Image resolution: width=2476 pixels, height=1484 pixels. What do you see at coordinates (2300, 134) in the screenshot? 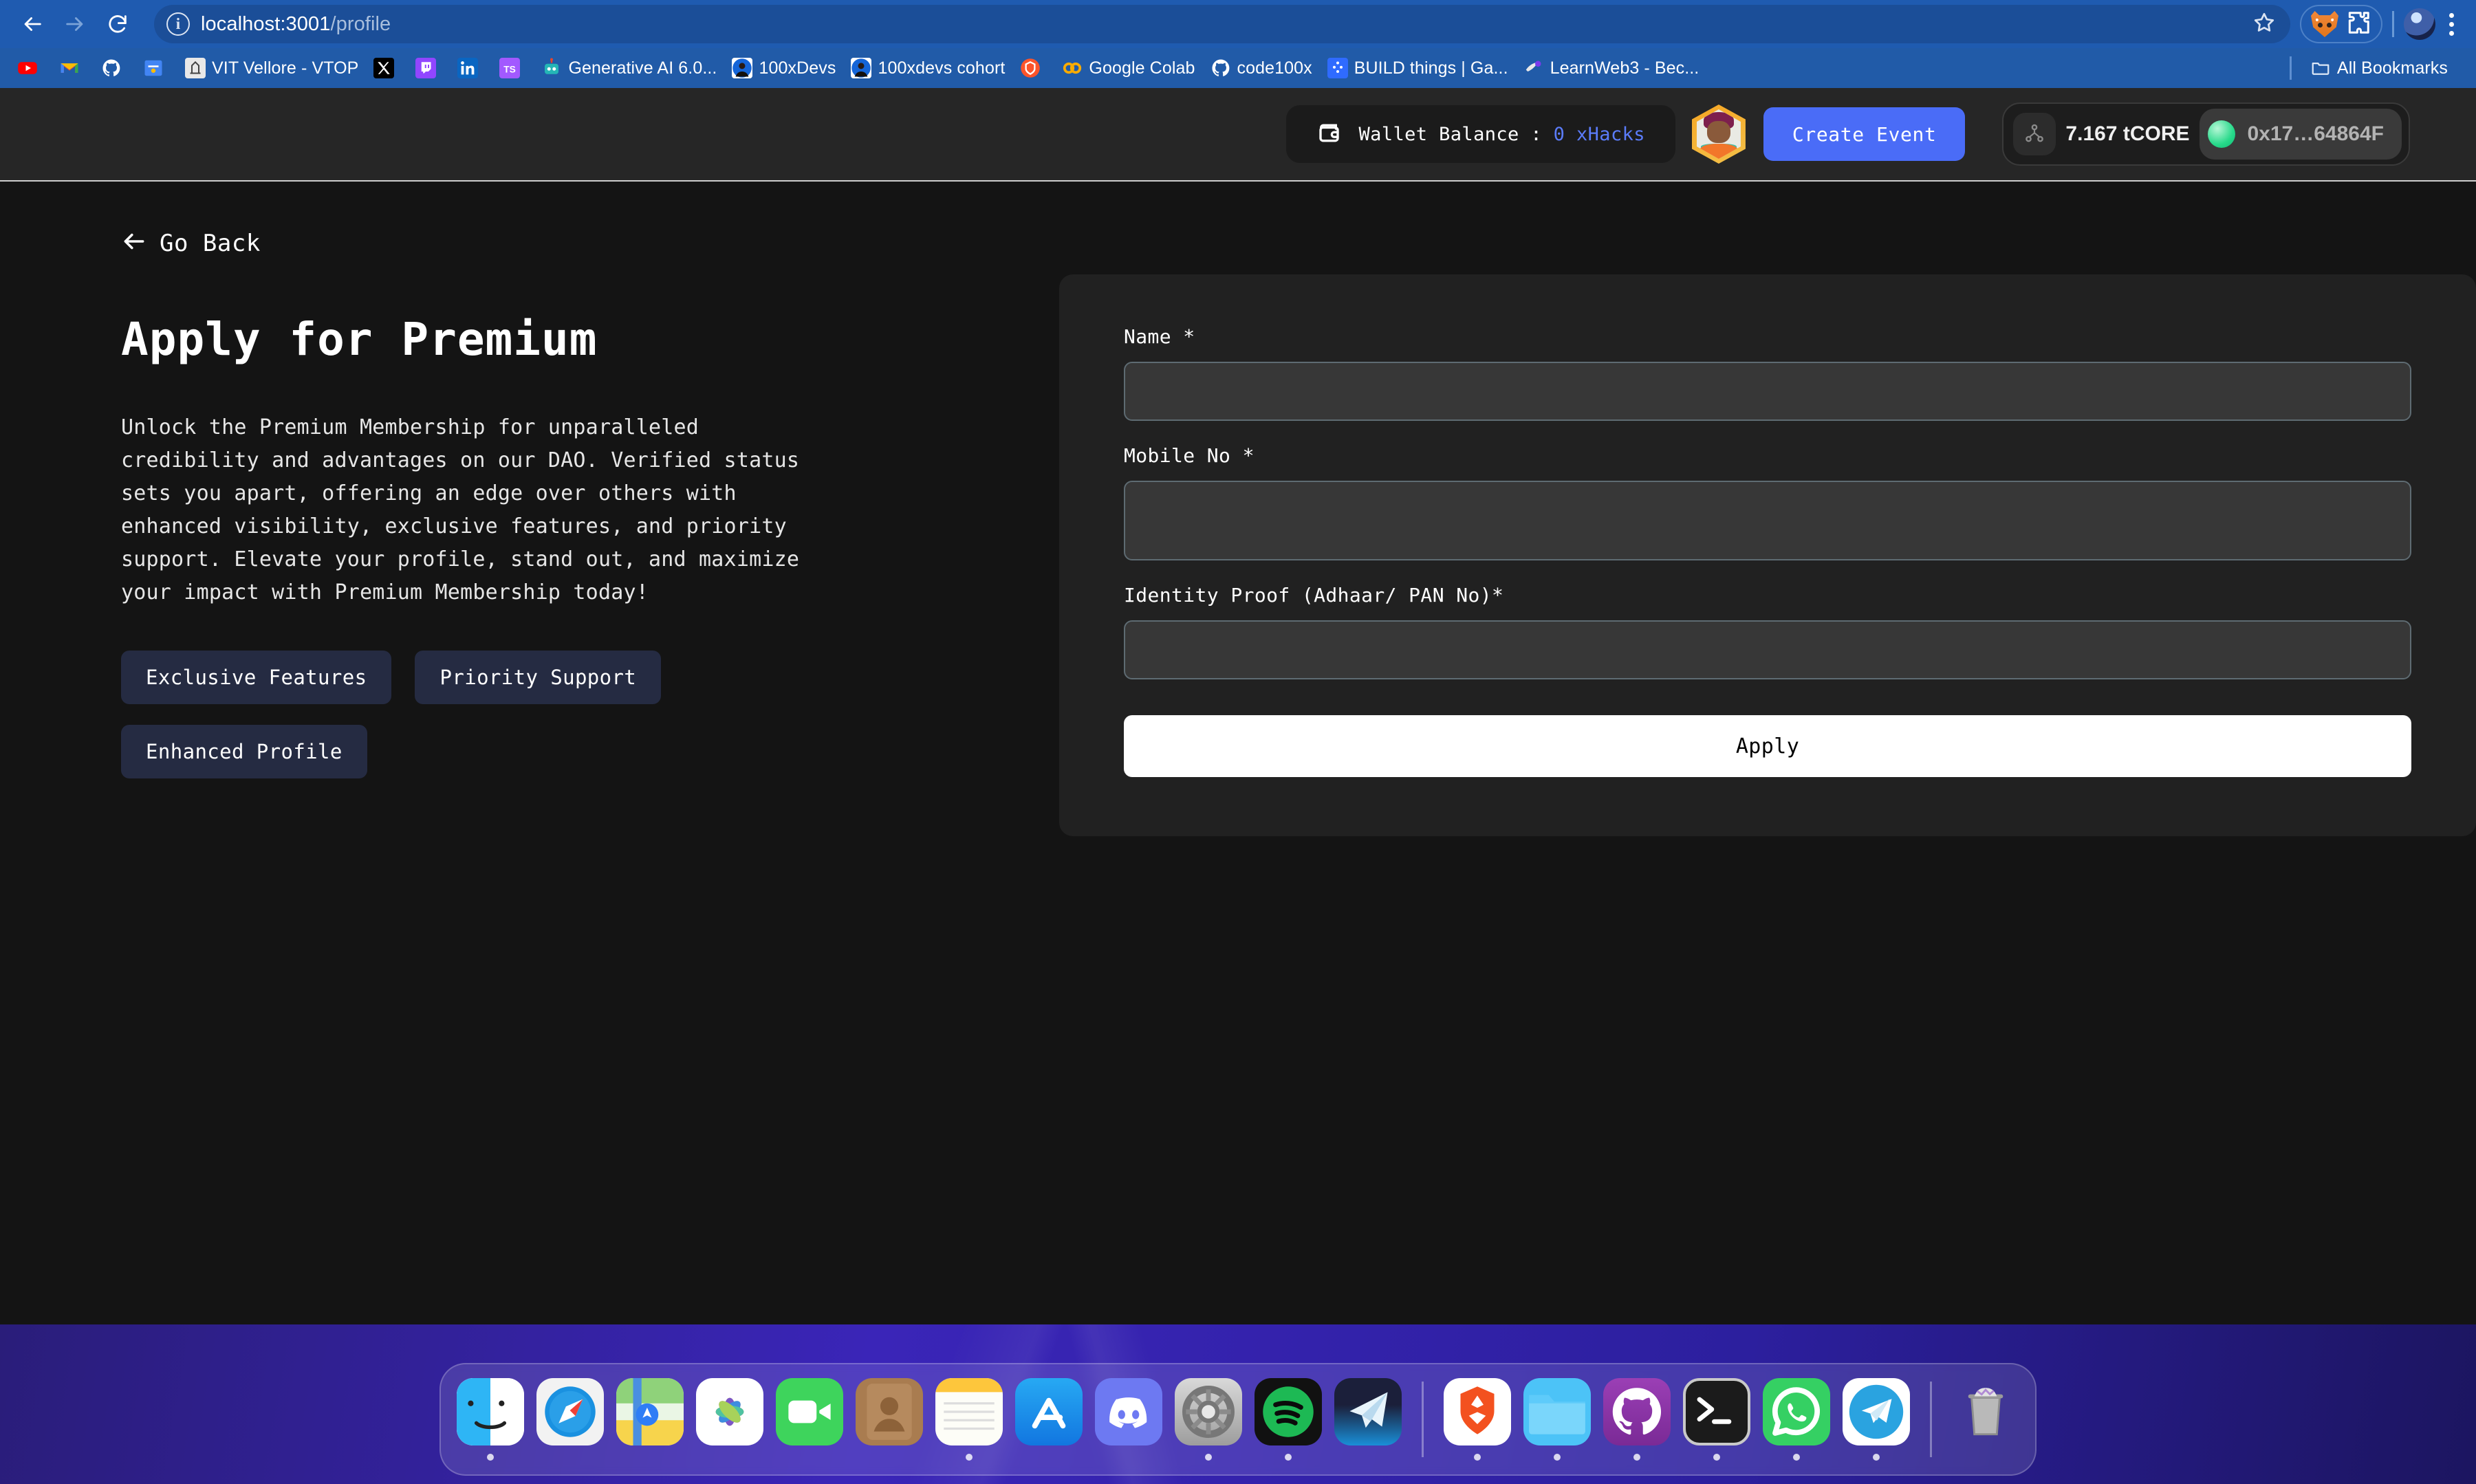
I see `wallet-address-pill: 0x17…64864F` at bounding box center [2300, 134].